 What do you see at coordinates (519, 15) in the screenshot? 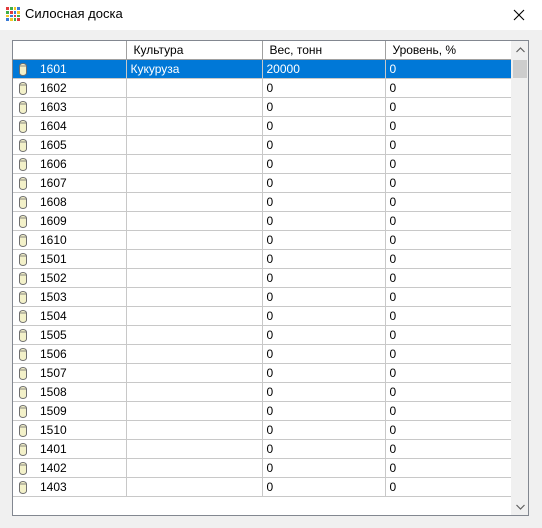
I see `close-button` at bounding box center [519, 15].